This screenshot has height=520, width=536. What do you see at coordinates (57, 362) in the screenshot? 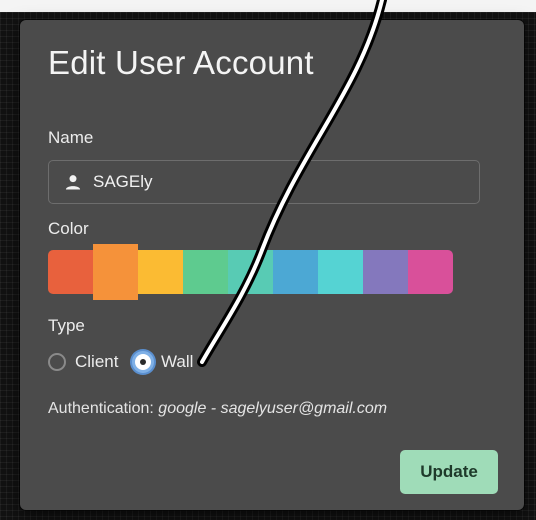
I see `type-radio-client` at bounding box center [57, 362].